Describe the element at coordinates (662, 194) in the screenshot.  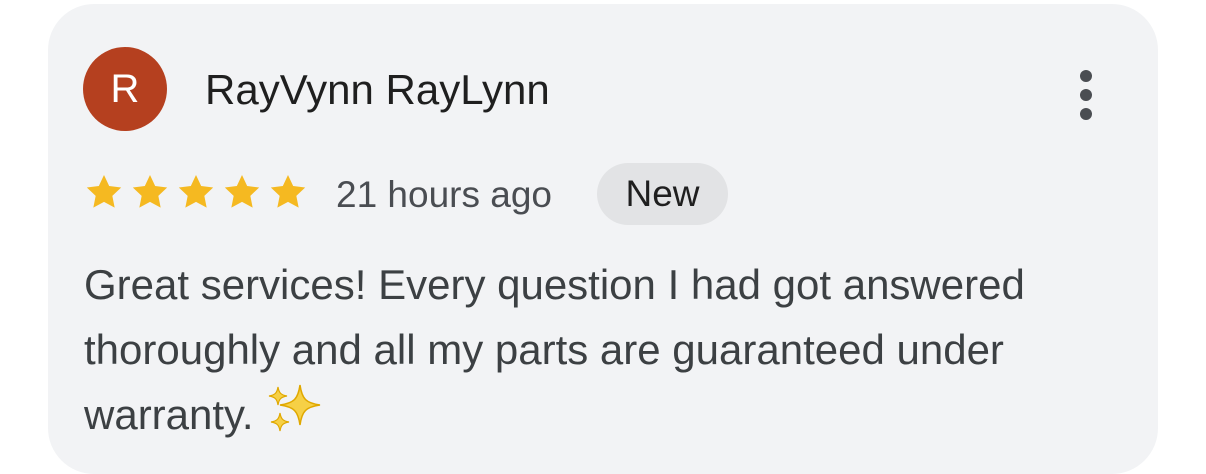
I see `new-badge: New` at that location.